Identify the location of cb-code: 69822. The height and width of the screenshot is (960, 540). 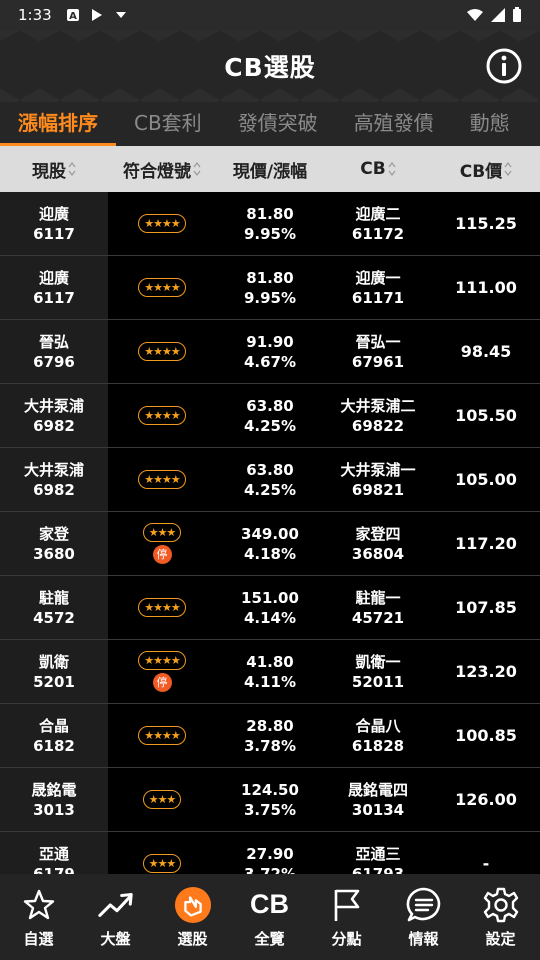
(378, 425).